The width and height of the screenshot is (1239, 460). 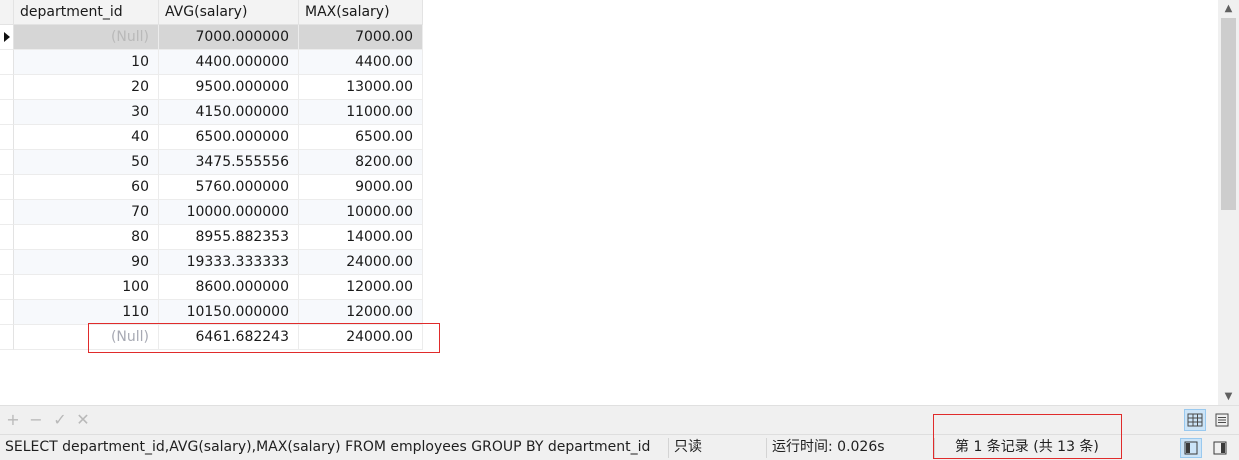 I want to click on cell-department-id: 30, so click(x=86, y=112).